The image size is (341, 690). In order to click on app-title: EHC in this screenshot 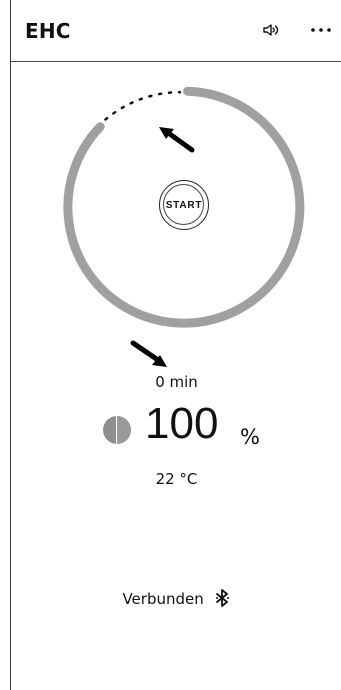, I will do `click(48, 31)`.